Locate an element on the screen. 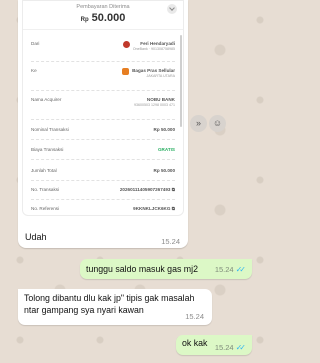  chevron-down-icon is located at coordinates (172, 9).